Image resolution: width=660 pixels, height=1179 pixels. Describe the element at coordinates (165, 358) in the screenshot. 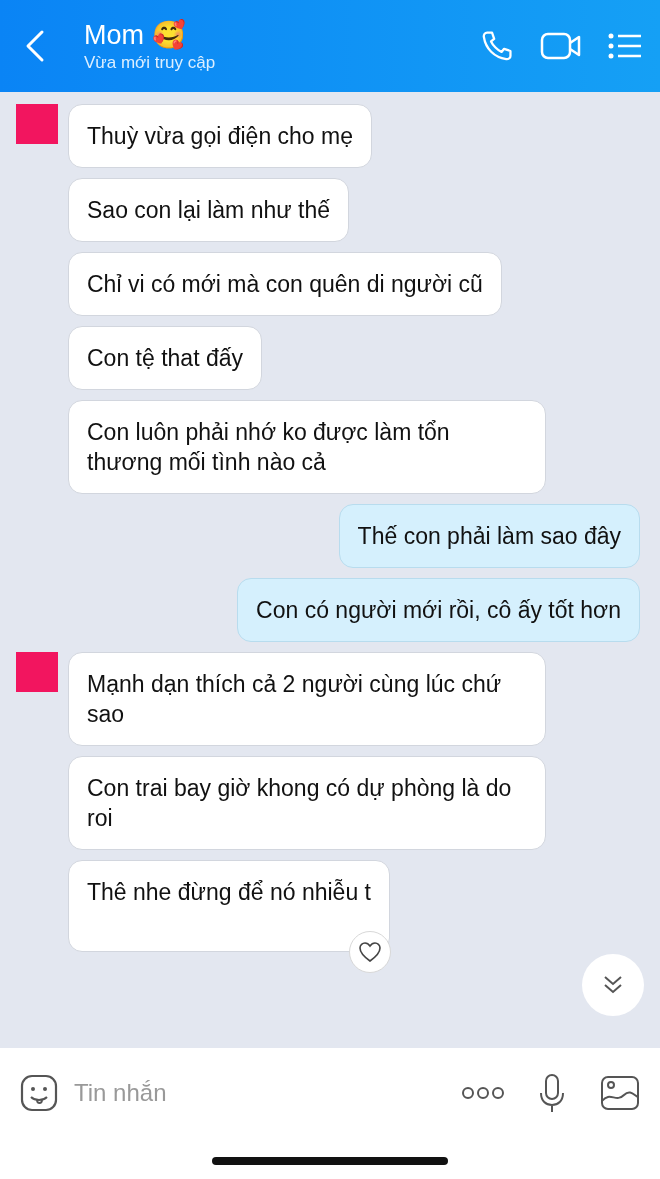

I see `message-bubble: Con tệ that đấy` at that location.